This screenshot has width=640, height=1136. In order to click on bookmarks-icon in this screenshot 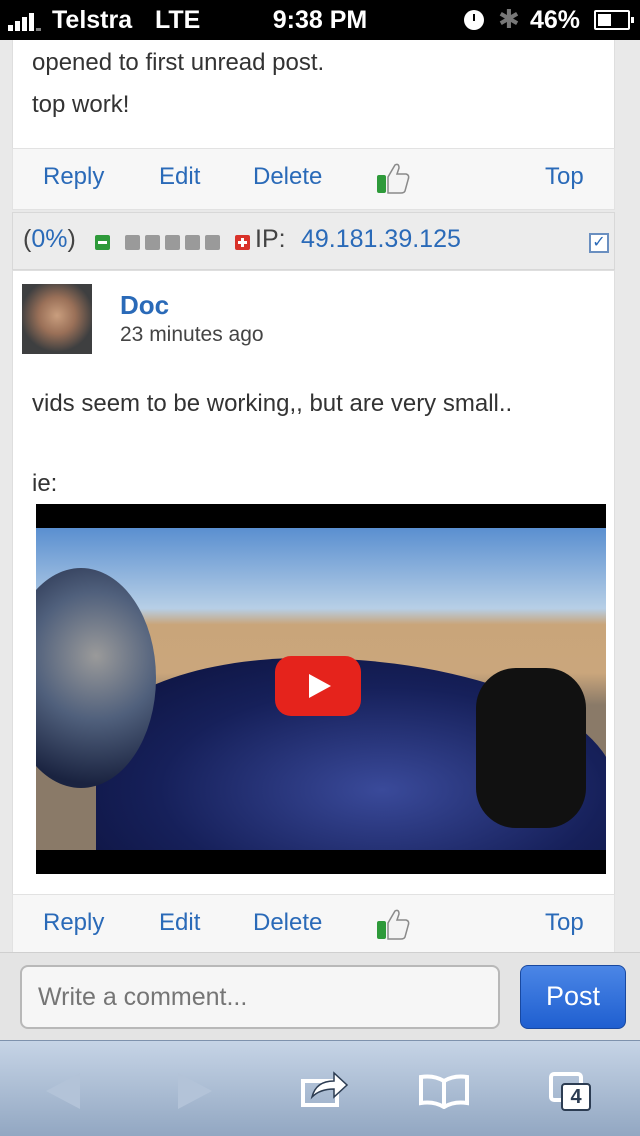, I will do `click(444, 1091)`.